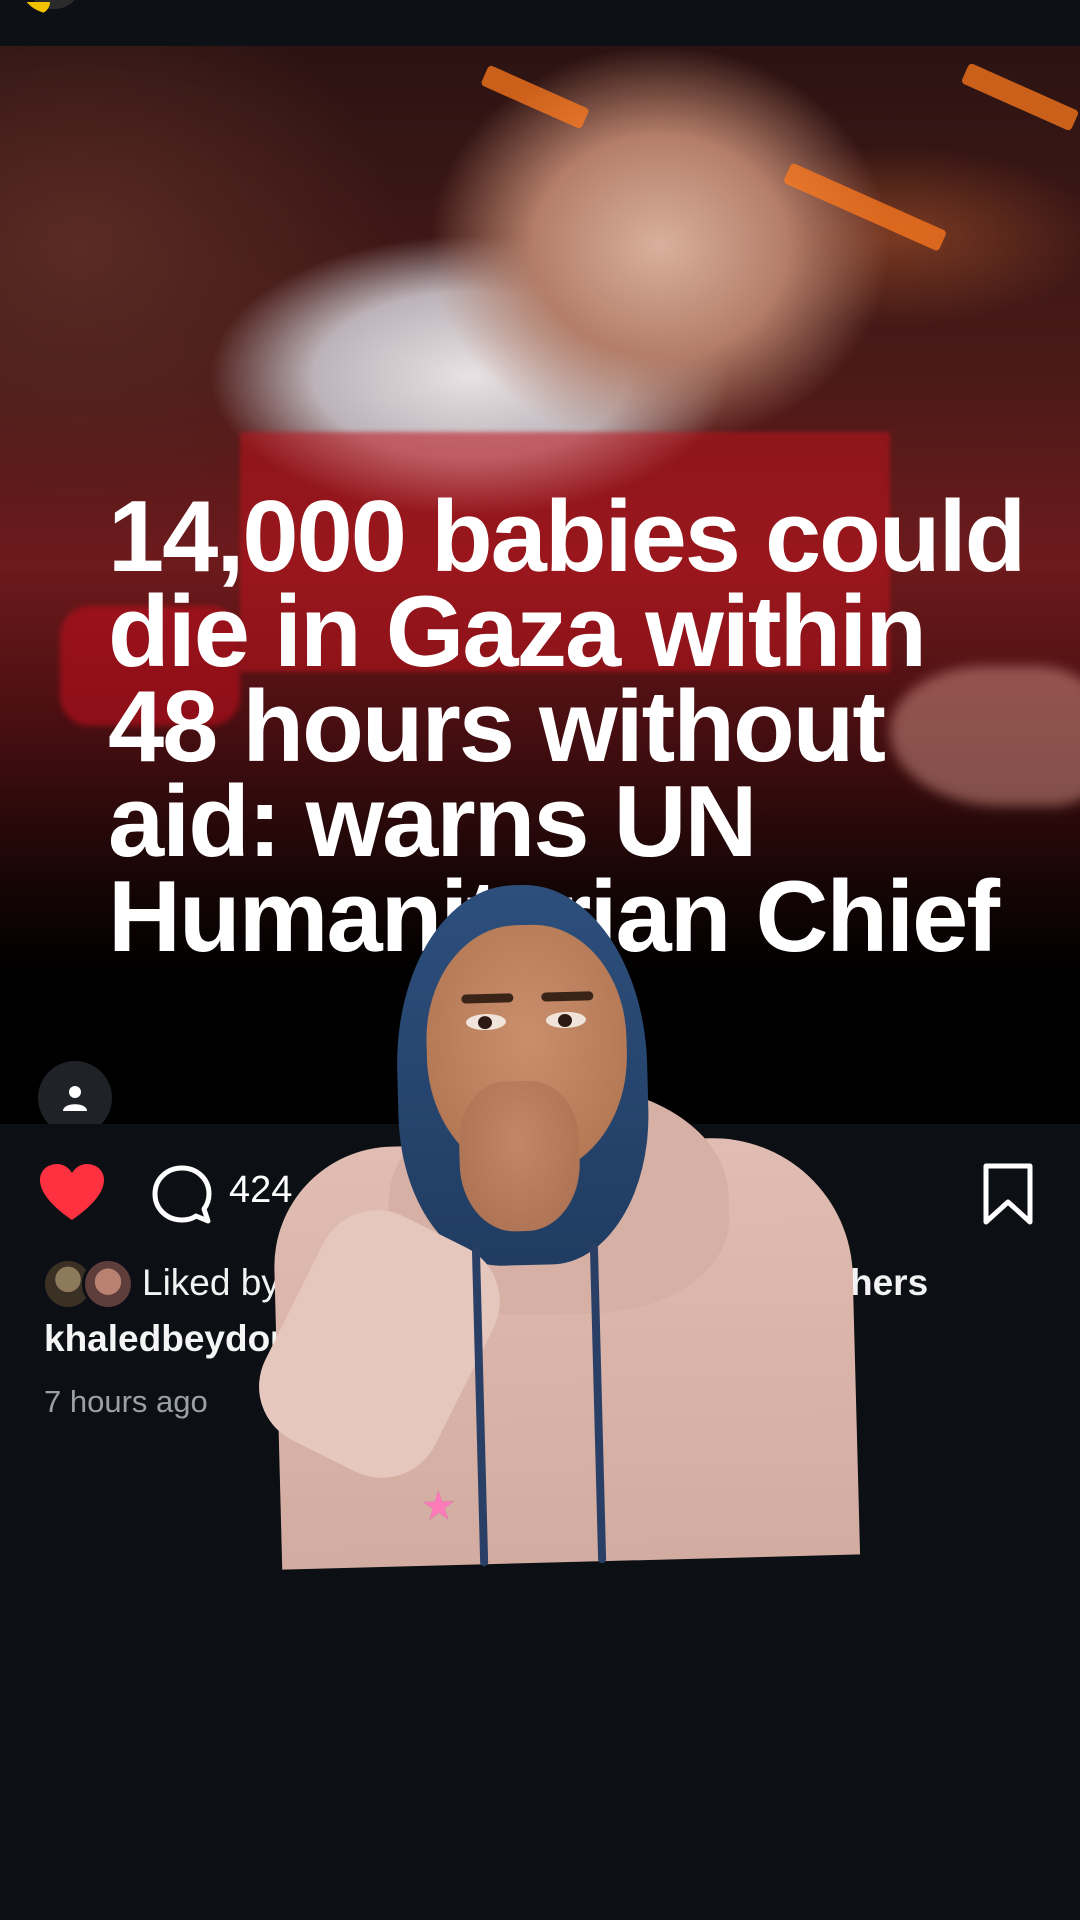 The height and width of the screenshot is (1920, 1080). I want to click on post-timestamp: 7 hours ago, so click(126, 1401).